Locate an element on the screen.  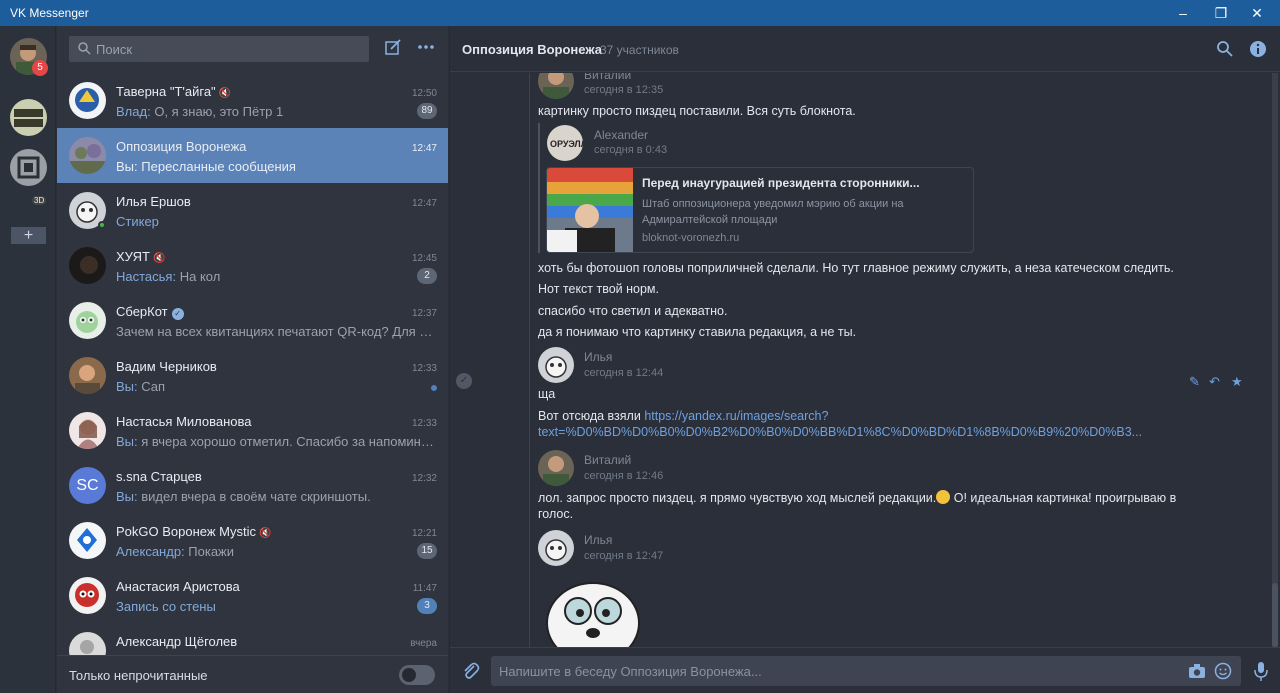
dialog-name: Анастасия Аристова is located at coordinates (178, 586).